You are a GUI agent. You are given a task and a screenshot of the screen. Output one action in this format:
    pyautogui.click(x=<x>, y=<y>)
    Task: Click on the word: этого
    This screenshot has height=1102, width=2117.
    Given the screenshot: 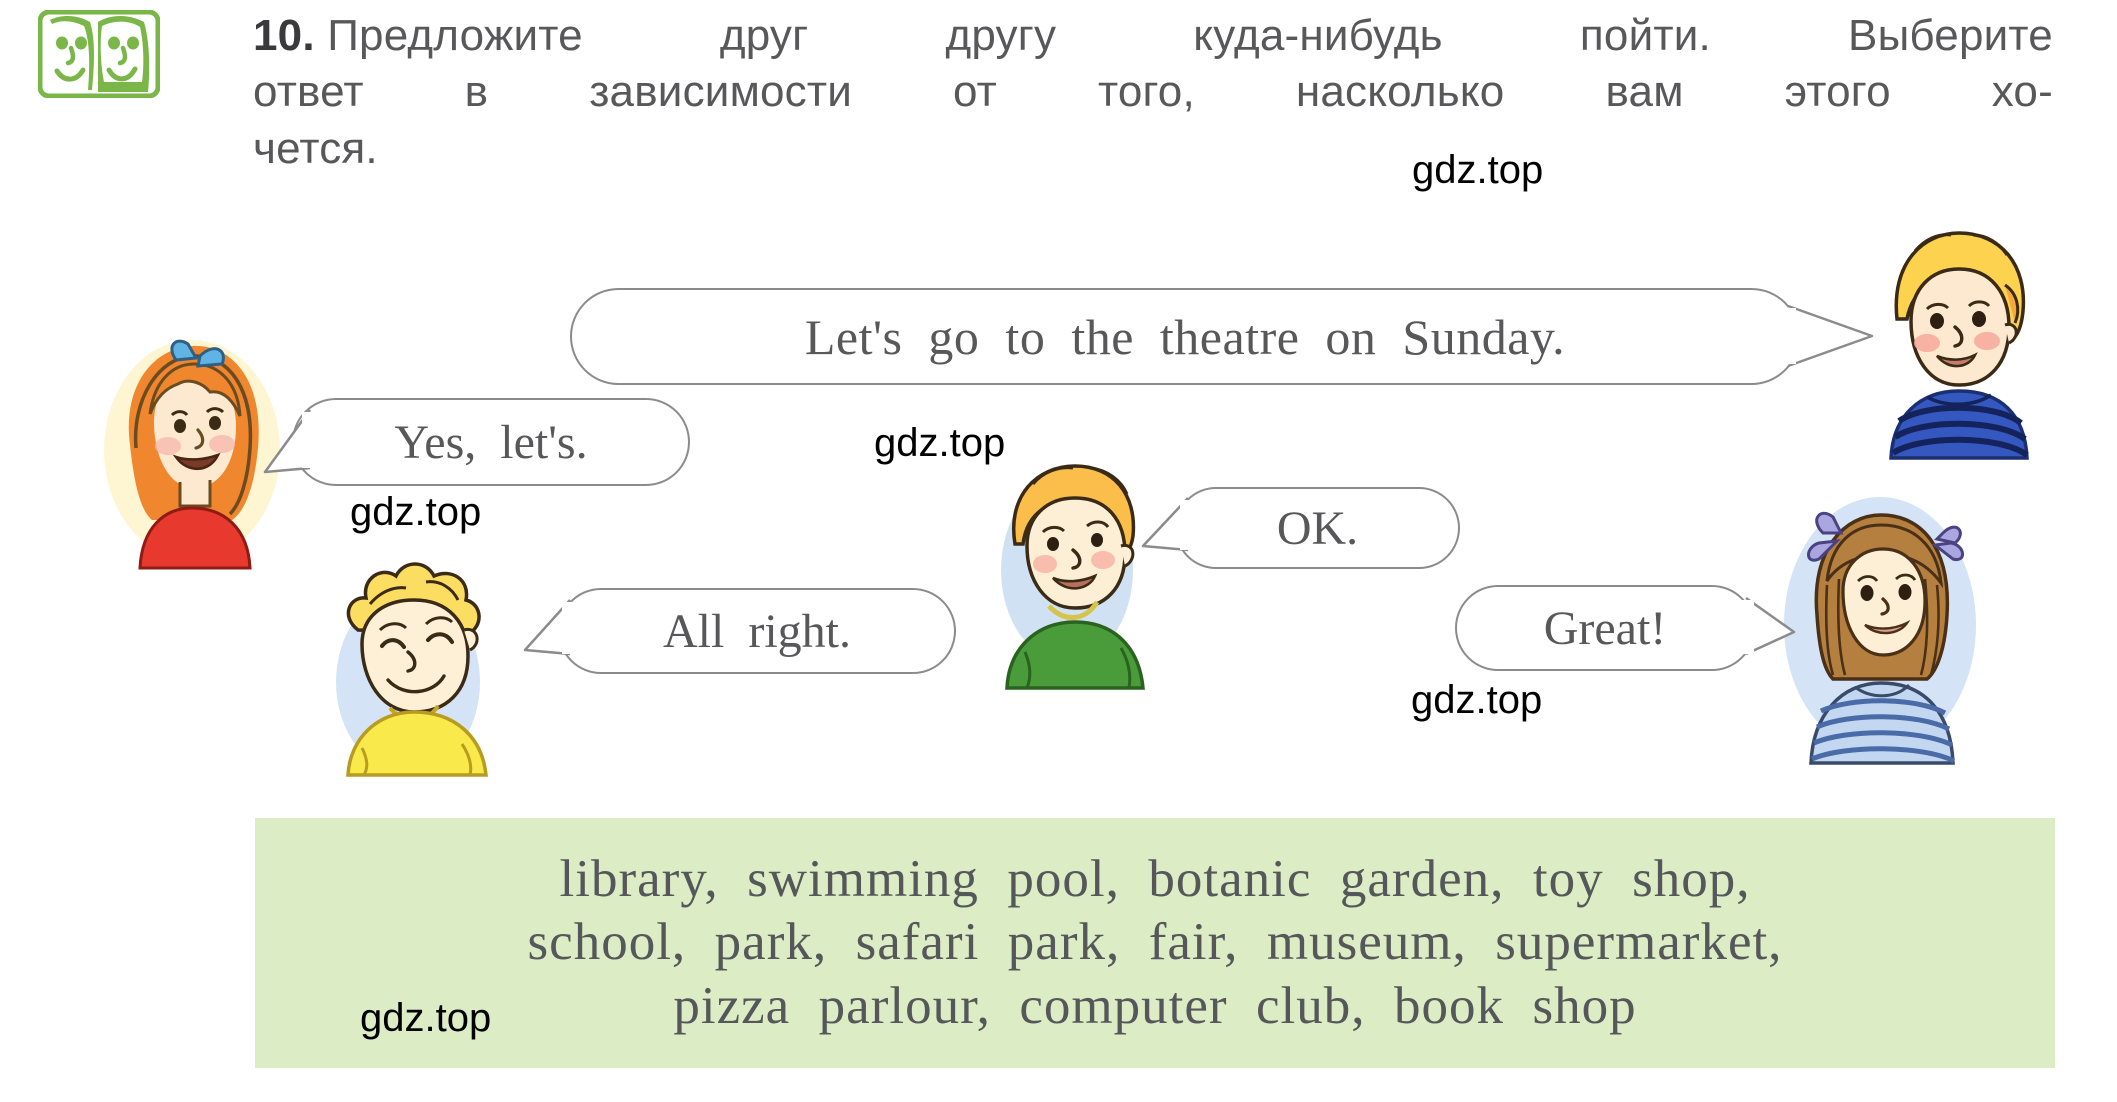 What is the action you would take?
    pyautogui.click(x=1837, y=92)
    